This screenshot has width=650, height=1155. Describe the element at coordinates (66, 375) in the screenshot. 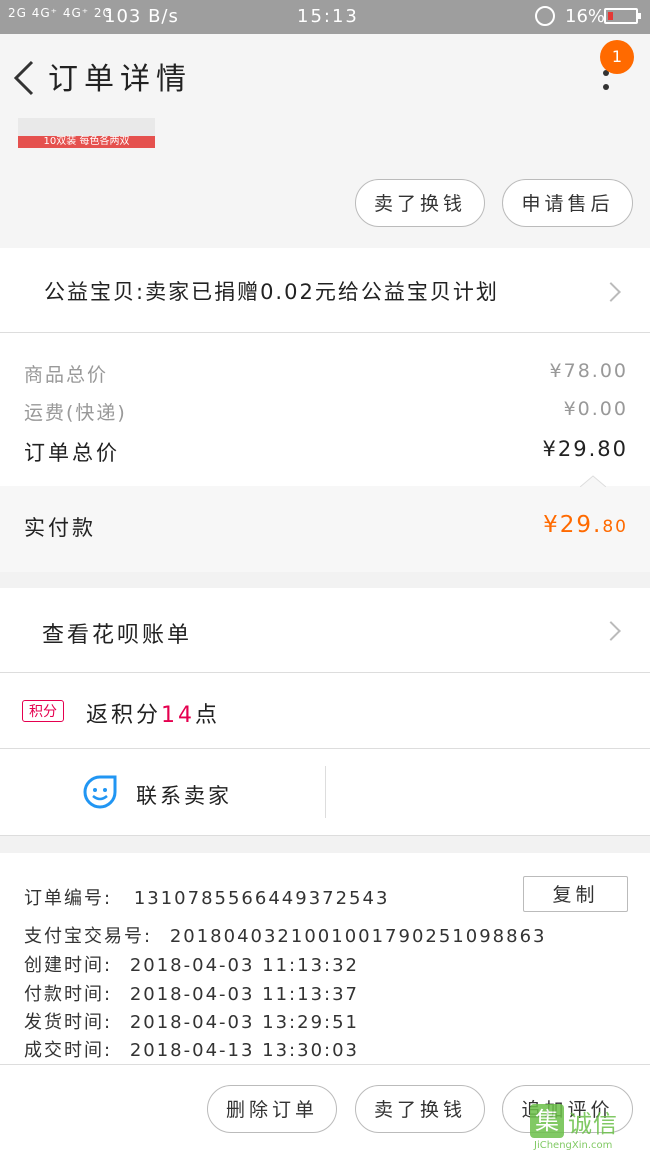

I see `goods-total-label: 商品总价` at that location.